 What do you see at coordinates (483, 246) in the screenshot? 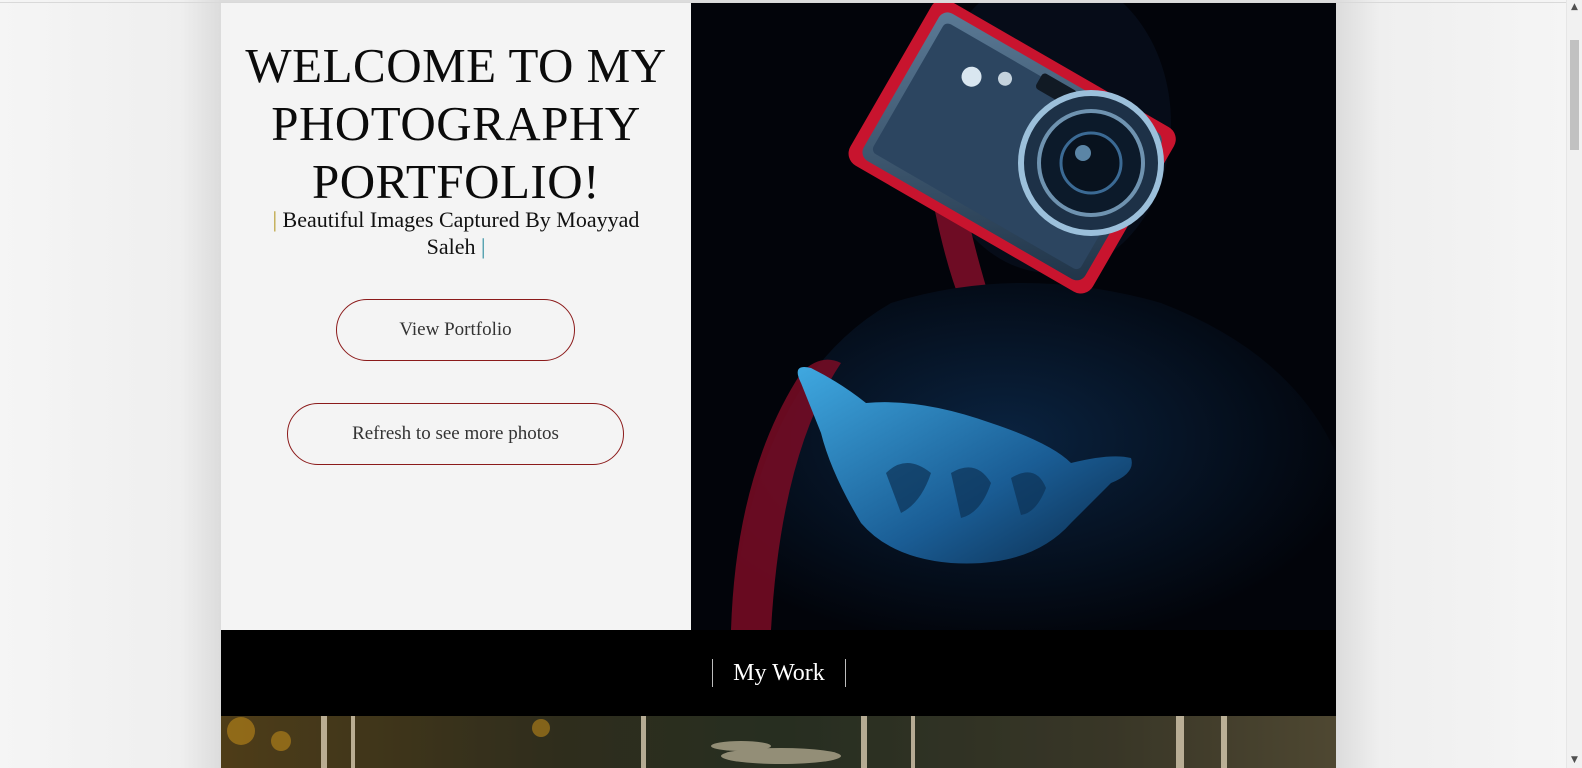
I see `subtitle-bar-right: |` at bounding box center [483, 246].